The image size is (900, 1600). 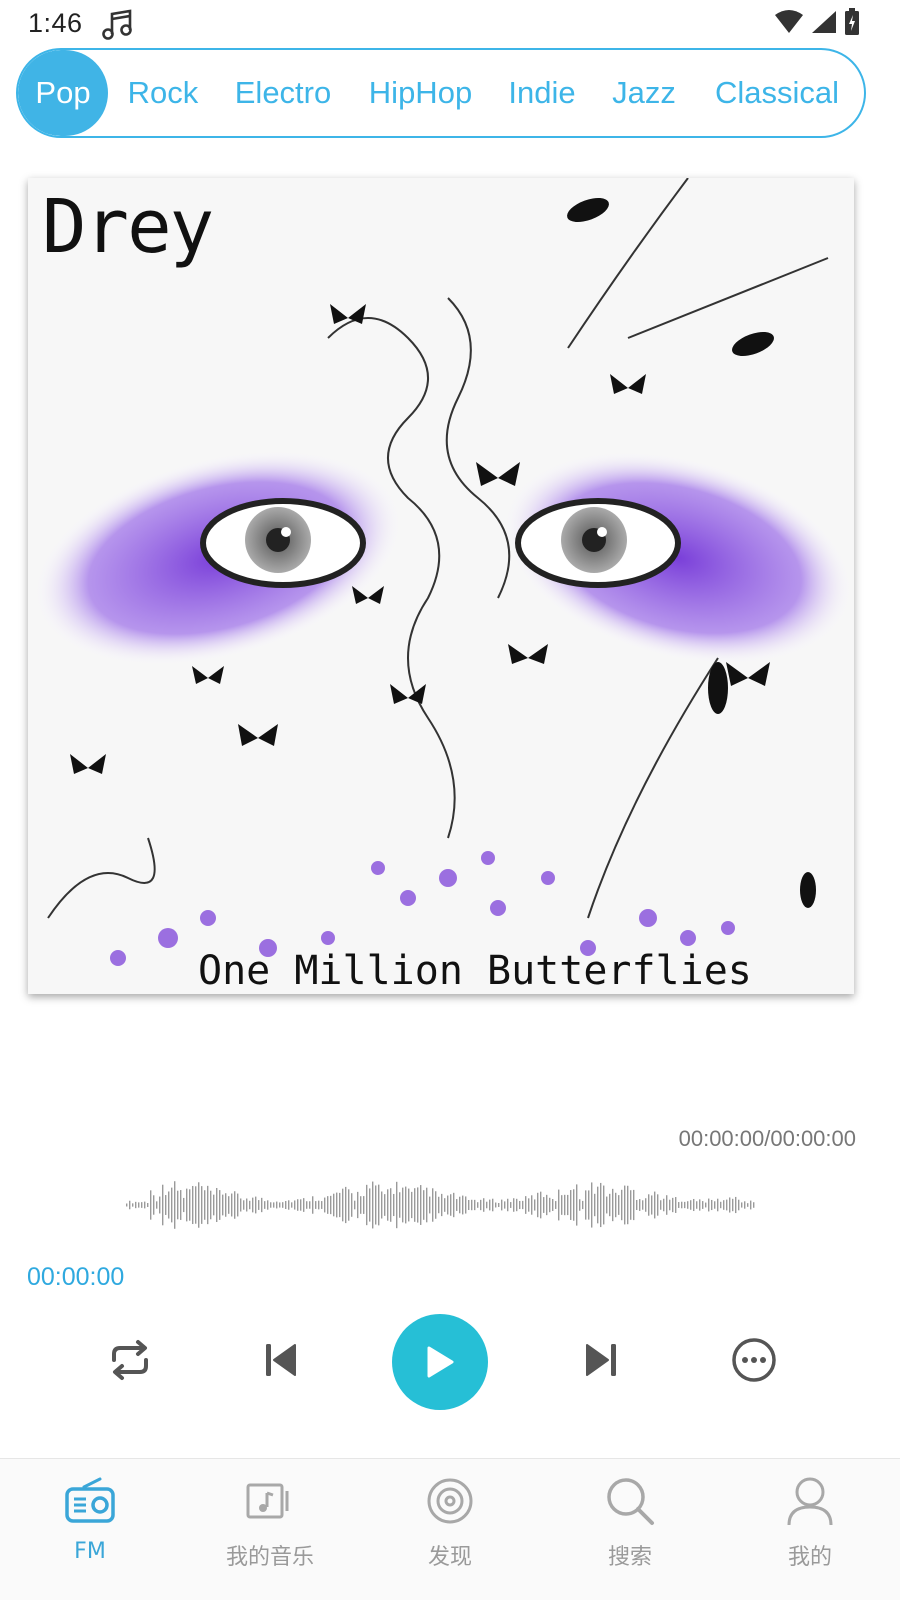 I want to click on previous-button, so click(x=281, y=1360).